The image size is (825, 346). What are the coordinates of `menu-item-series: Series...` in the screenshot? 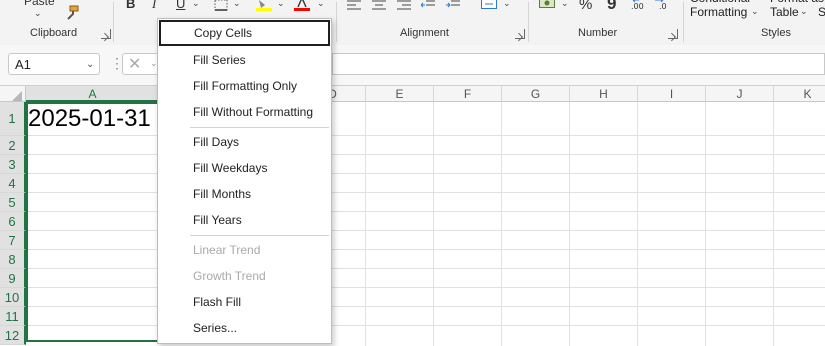 It's located at (244, 328).